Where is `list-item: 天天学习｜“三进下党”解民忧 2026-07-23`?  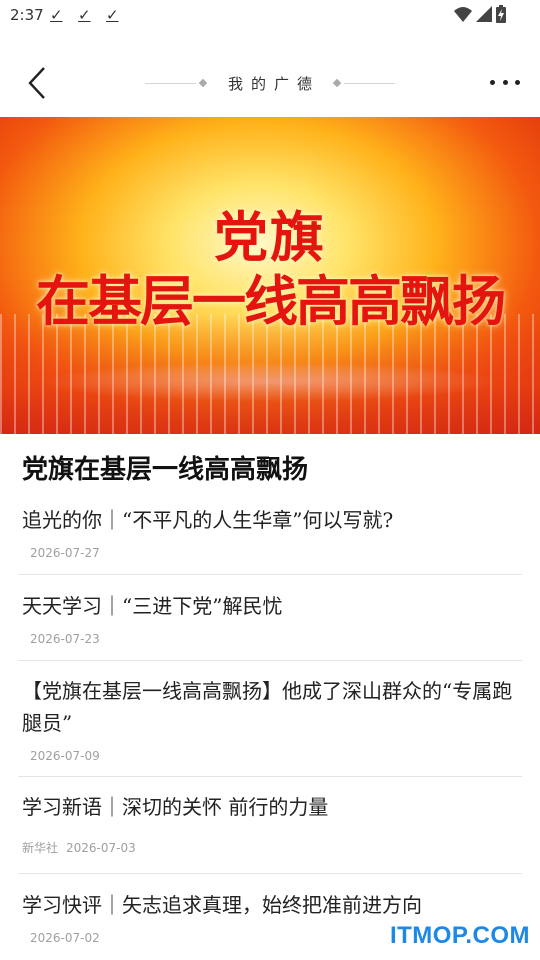
list-item: 天天学习｜“三进下党”解民忧 2026-07-23 is located at coordinates (272, 618).